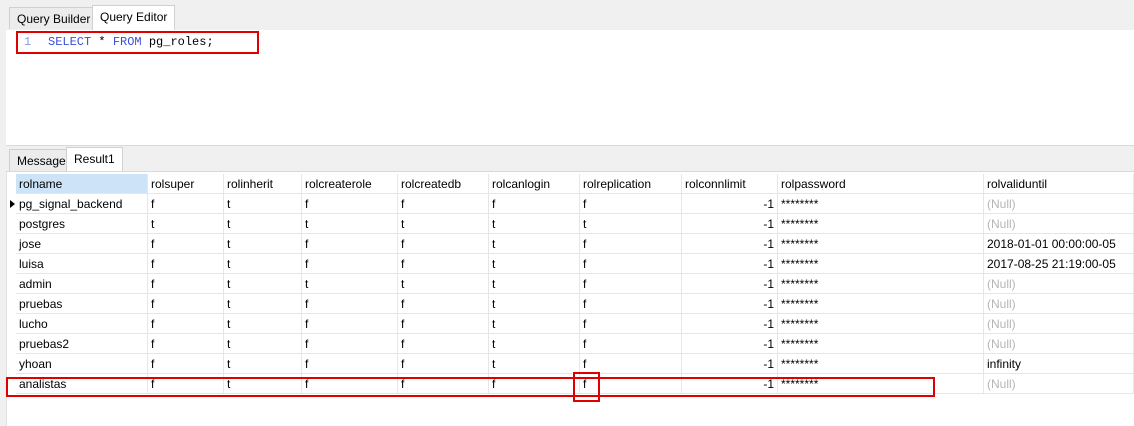  Describe the element at coordinates (881, 184) in the screenshot. I see `column-header-rolpassword: rolpassword` at that location.